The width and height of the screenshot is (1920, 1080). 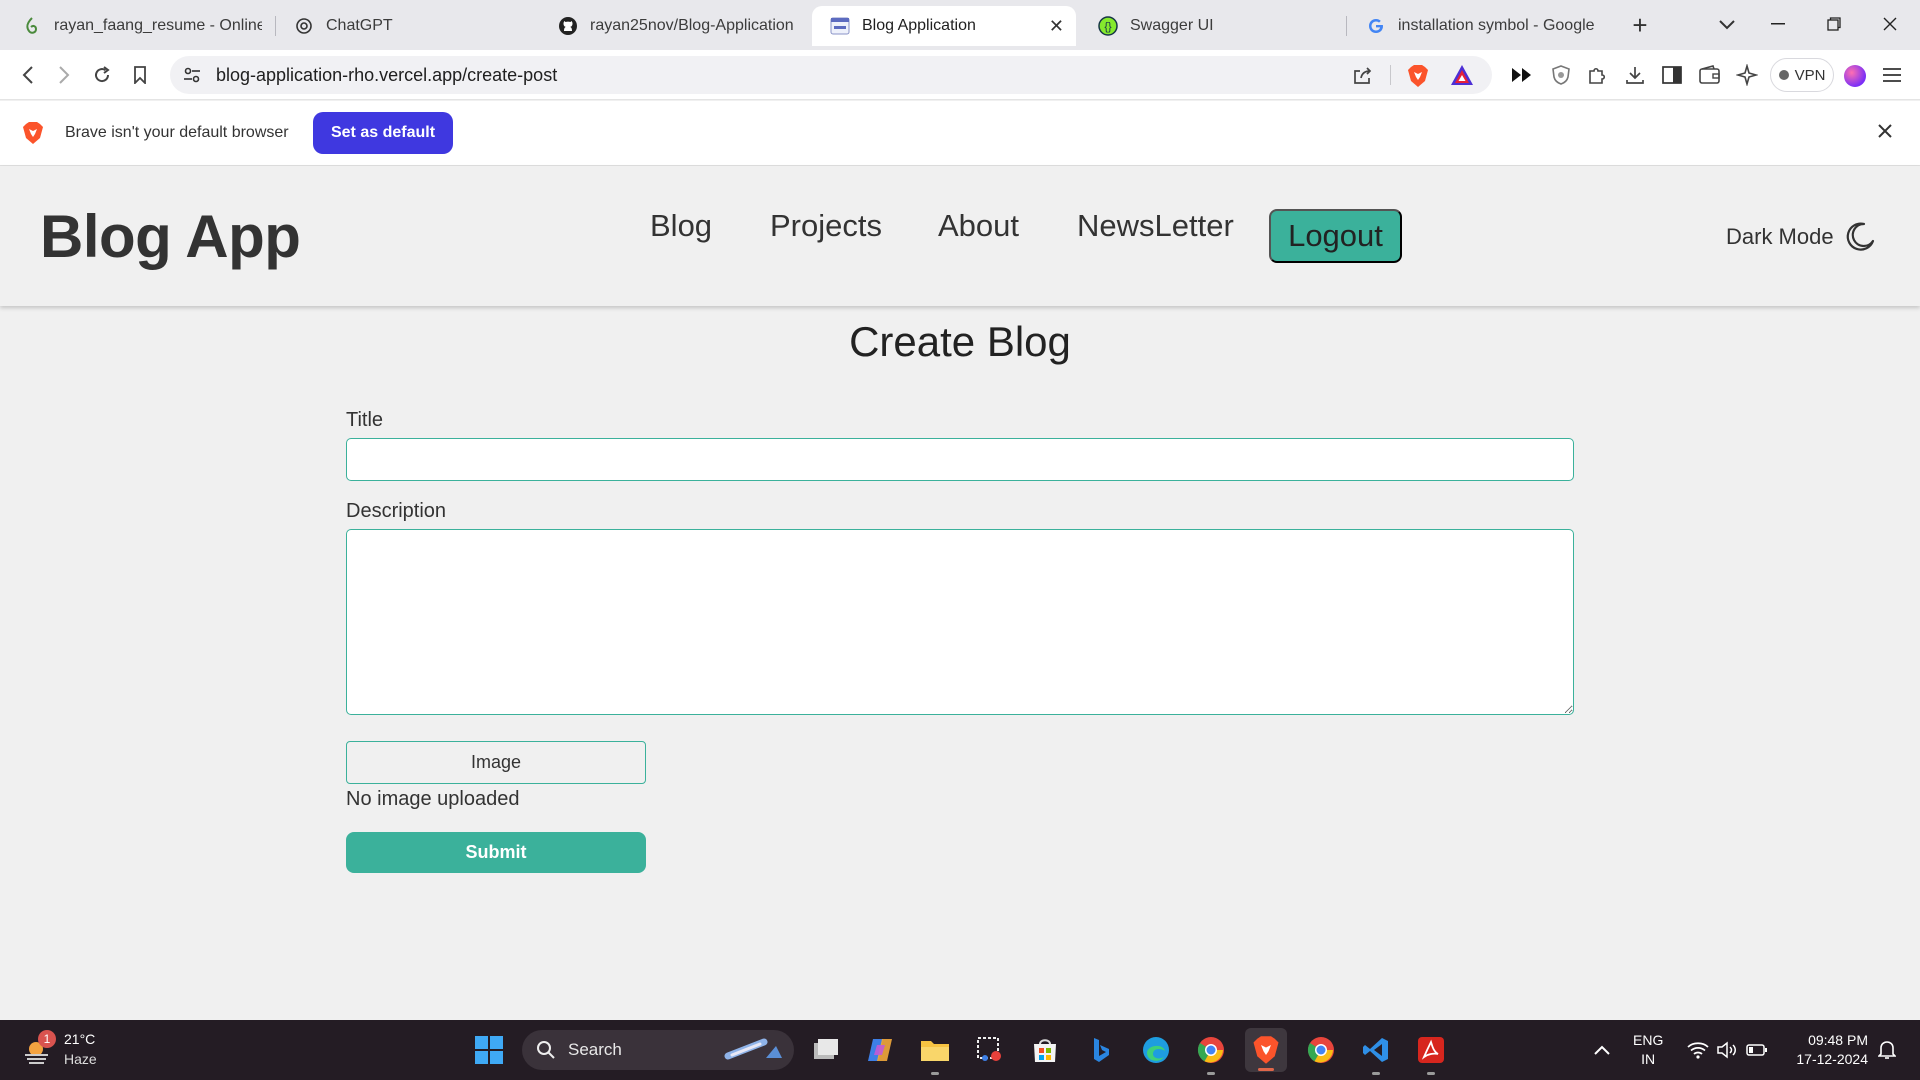 I want to click on dark-mode-toggle: Dark Mode, so click(x=1801, y=237).